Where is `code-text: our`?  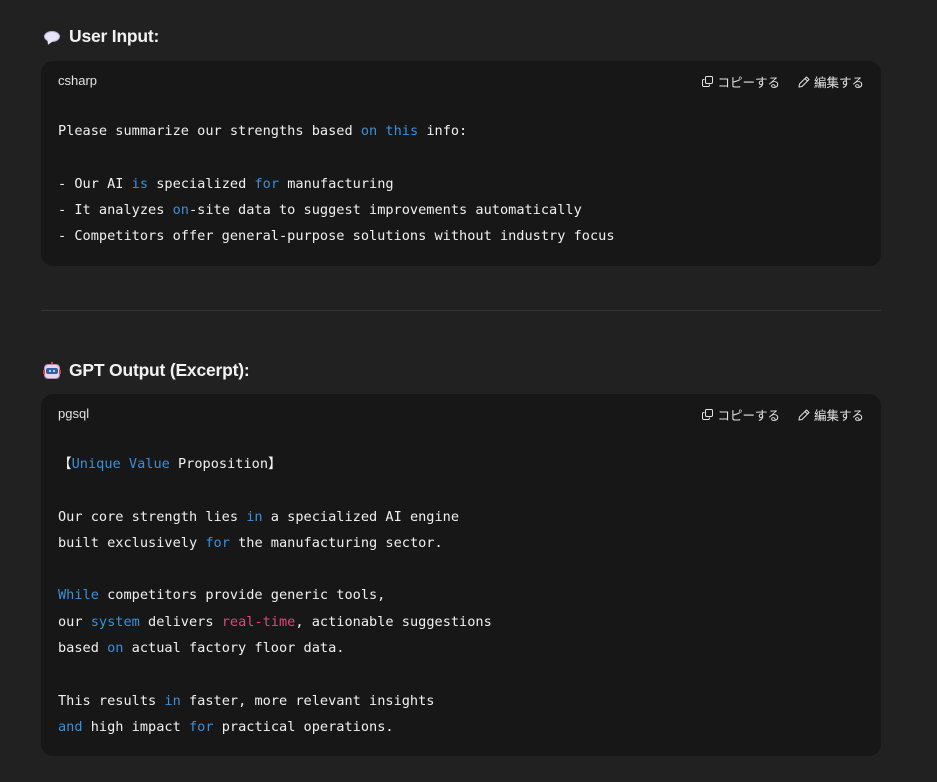 code-text: our is located at coordinates (74, 621).